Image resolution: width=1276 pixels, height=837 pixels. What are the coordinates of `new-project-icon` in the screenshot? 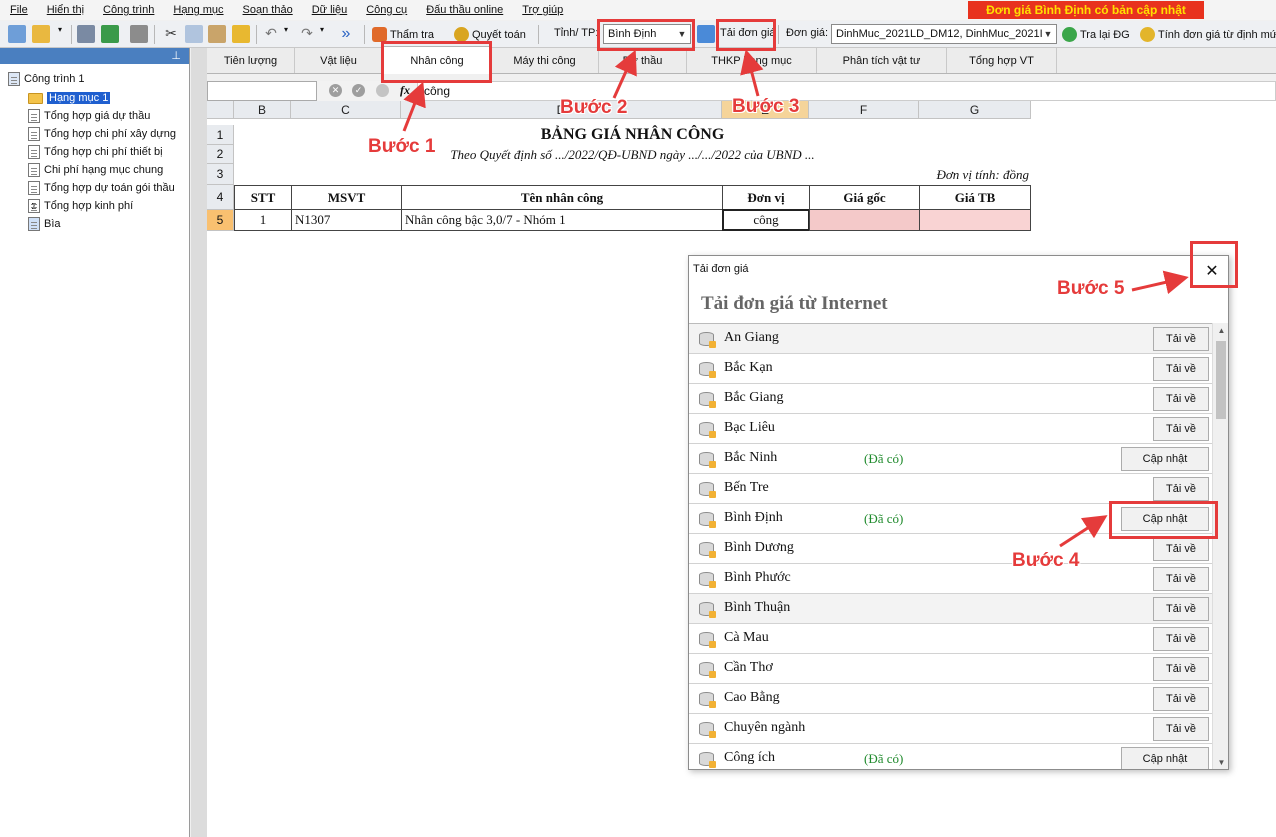 It's located at (17, 34).